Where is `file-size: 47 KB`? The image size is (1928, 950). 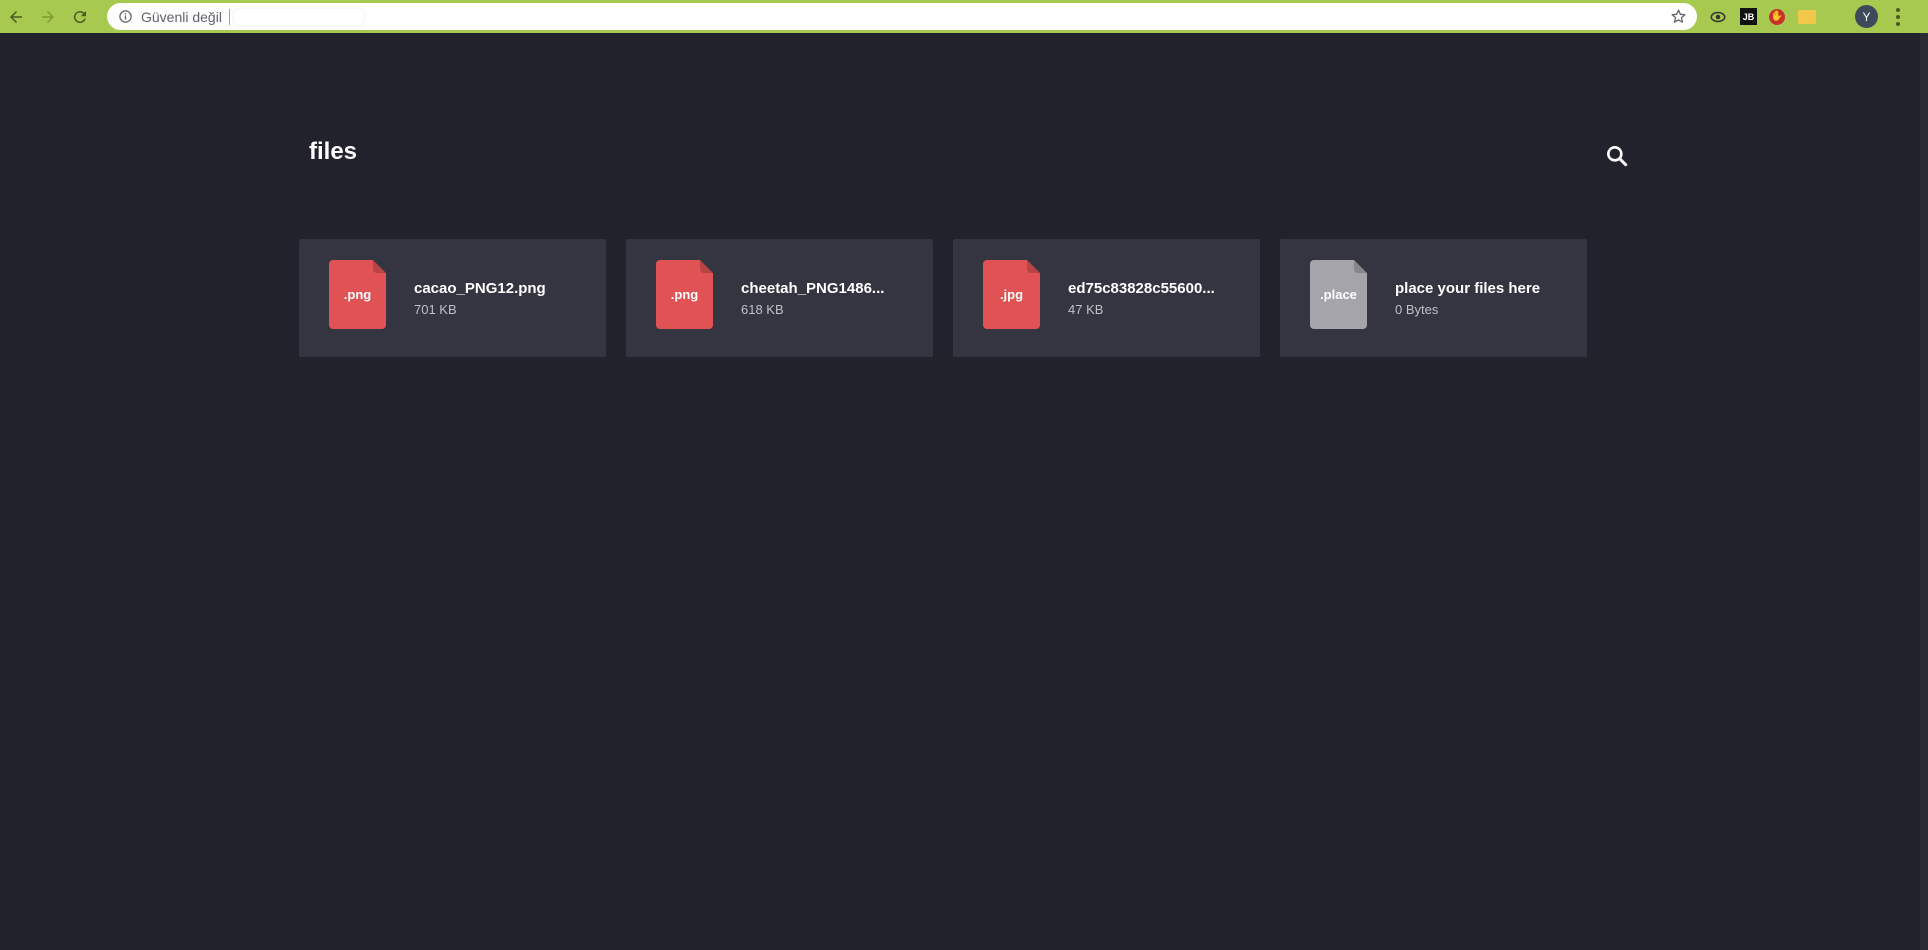
file-size: 47 KB is located at coordinates (1086, 309).